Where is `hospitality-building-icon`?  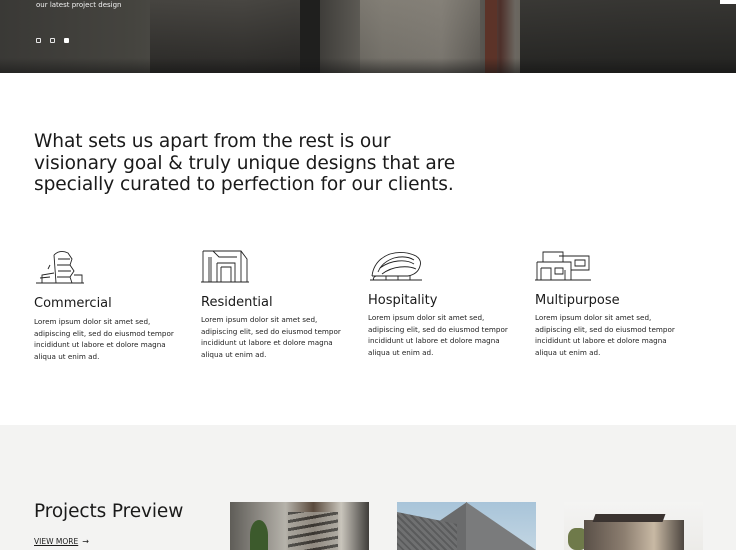 hospitality-building-icon is located at coordinates (396, 266).